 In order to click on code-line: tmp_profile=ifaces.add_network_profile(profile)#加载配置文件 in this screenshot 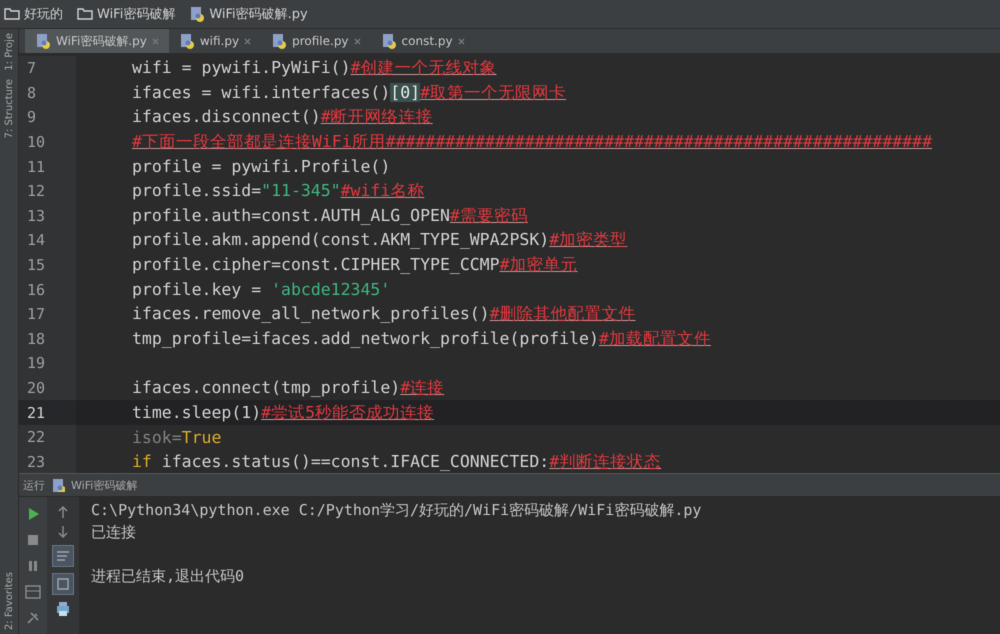, I will do `click(421, 338)`.